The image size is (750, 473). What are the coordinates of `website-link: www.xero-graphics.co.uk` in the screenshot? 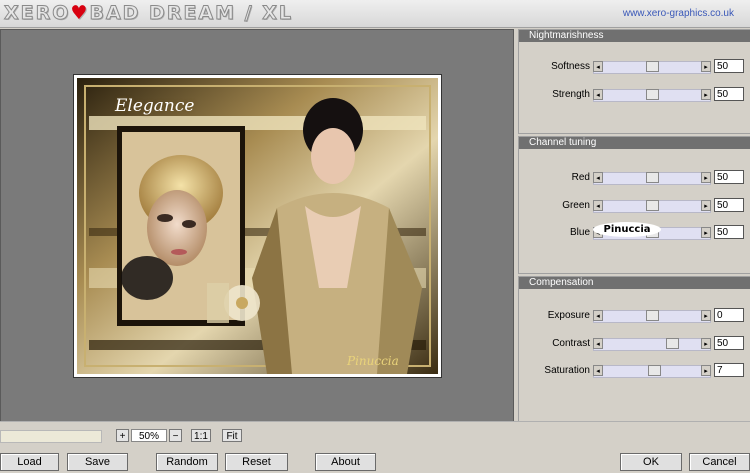 It's located at (678, 13).